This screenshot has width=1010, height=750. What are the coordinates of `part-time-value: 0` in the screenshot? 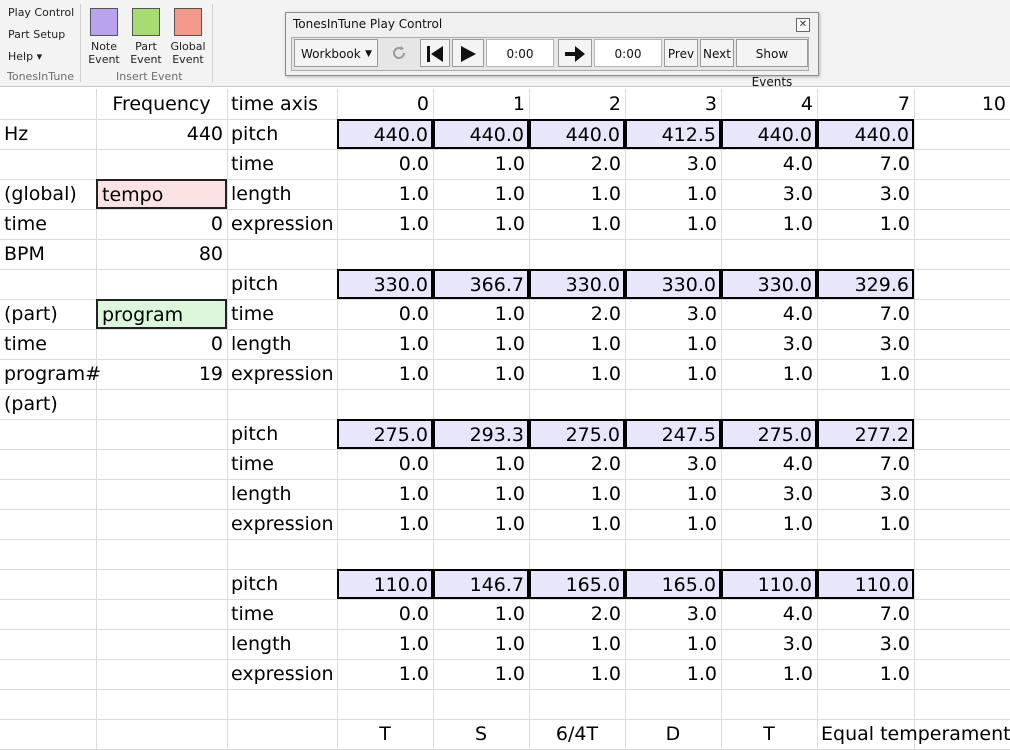 It's located at (161, 344).